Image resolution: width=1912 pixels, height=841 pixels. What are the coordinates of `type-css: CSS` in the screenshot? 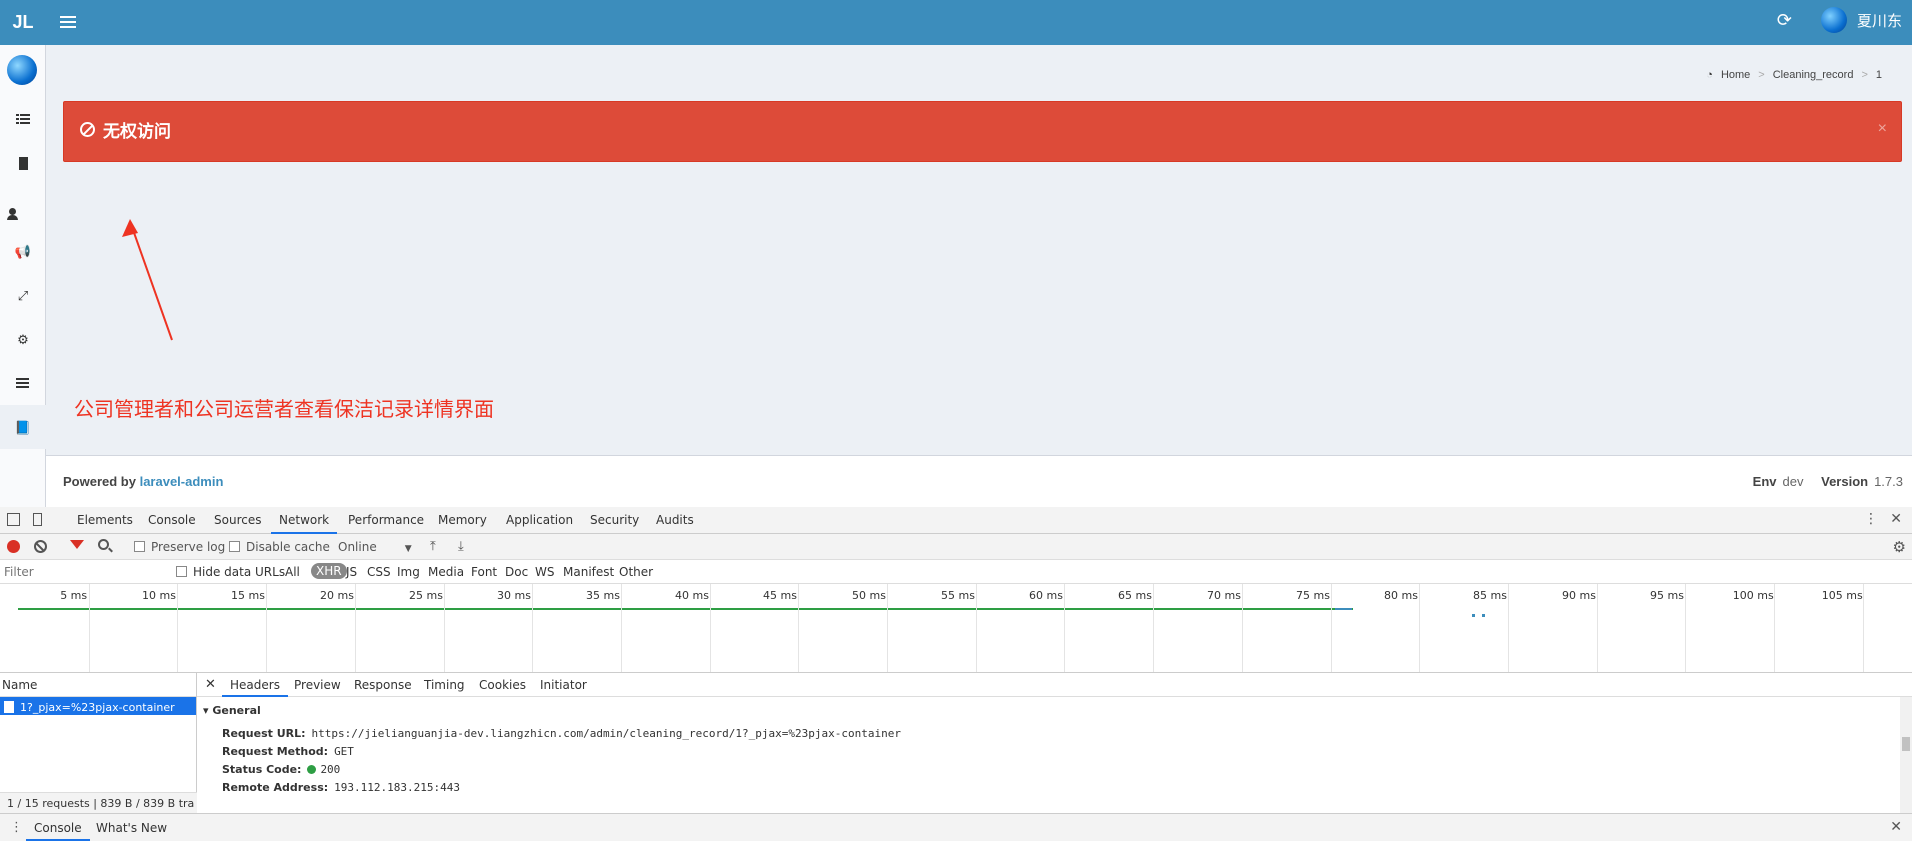 It's located at (379, 572).